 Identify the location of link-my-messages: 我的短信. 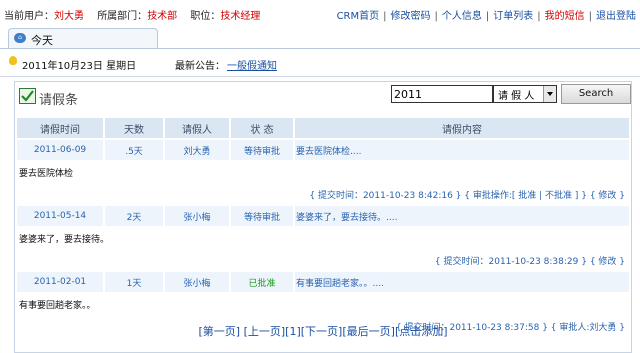
(565, 16).